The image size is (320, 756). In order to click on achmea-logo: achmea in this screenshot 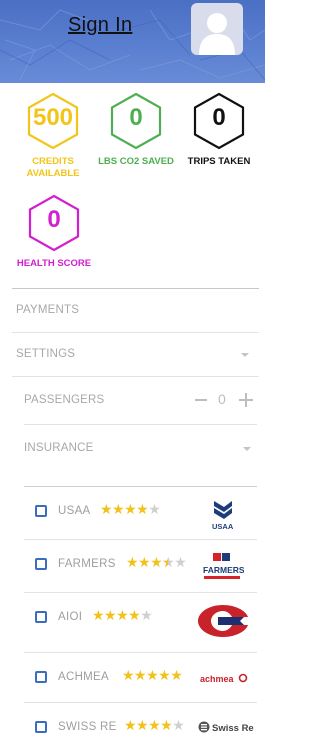, I will do `click(224, 678)`.